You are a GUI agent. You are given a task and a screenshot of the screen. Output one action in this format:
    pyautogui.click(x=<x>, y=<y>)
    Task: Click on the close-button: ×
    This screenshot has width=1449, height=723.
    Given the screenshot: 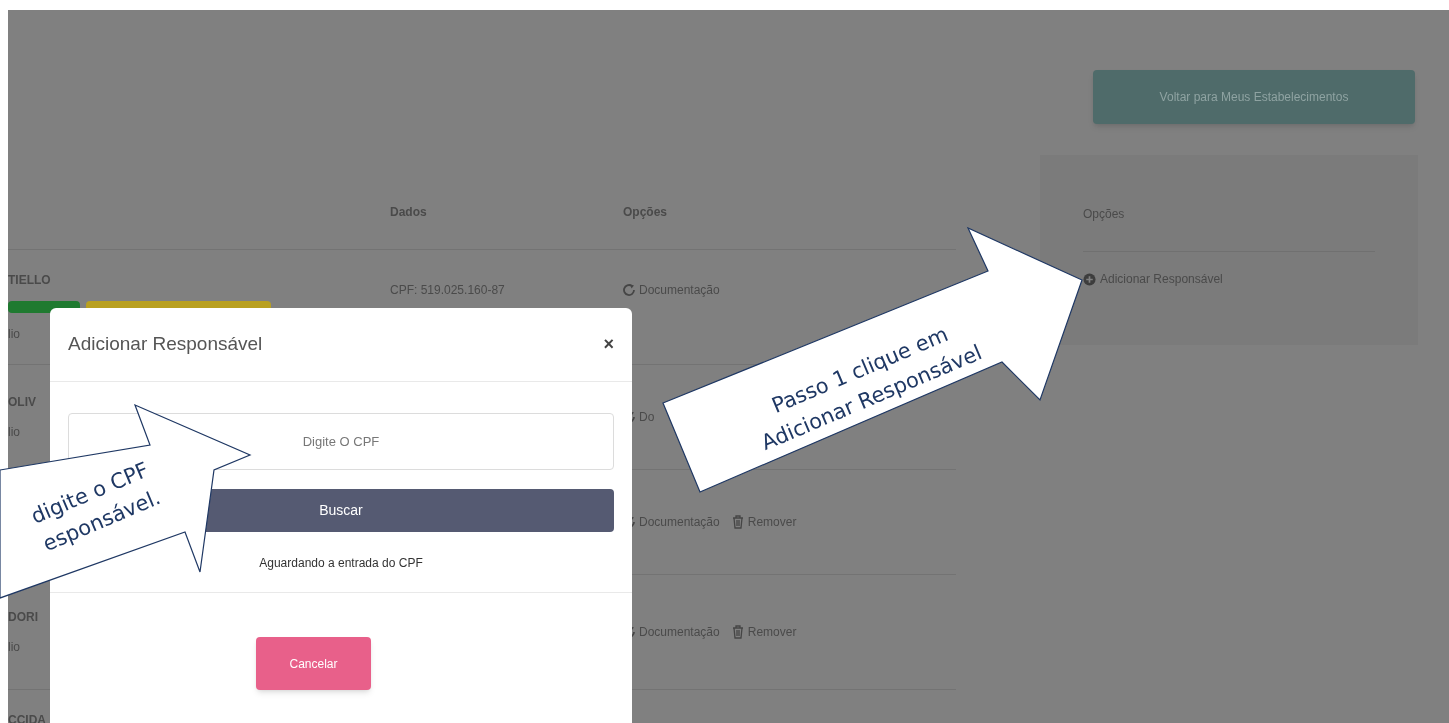 What is the action you would take?
    pyautogui.click(x=608, y=344)
    